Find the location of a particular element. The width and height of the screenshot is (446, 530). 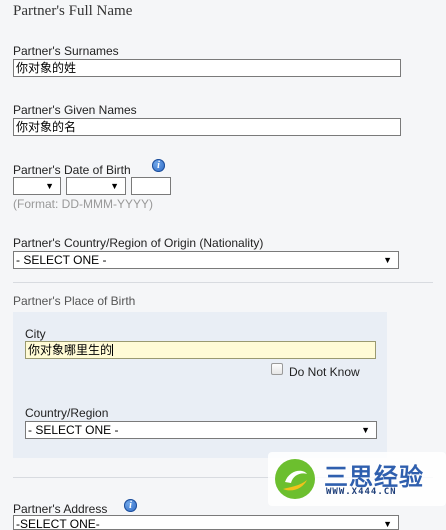

city-input: 你对象哪里生的 is located at coordinates (200, 350).